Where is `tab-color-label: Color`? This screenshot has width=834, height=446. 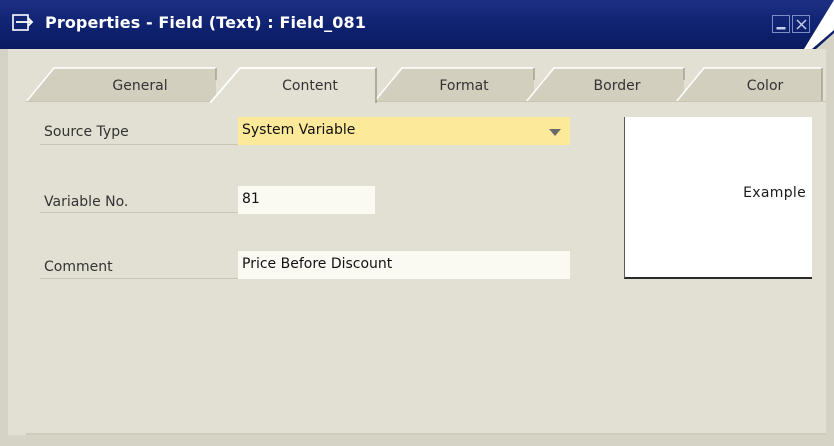
tab-color-label: Color is located at coordinates (765, 86).